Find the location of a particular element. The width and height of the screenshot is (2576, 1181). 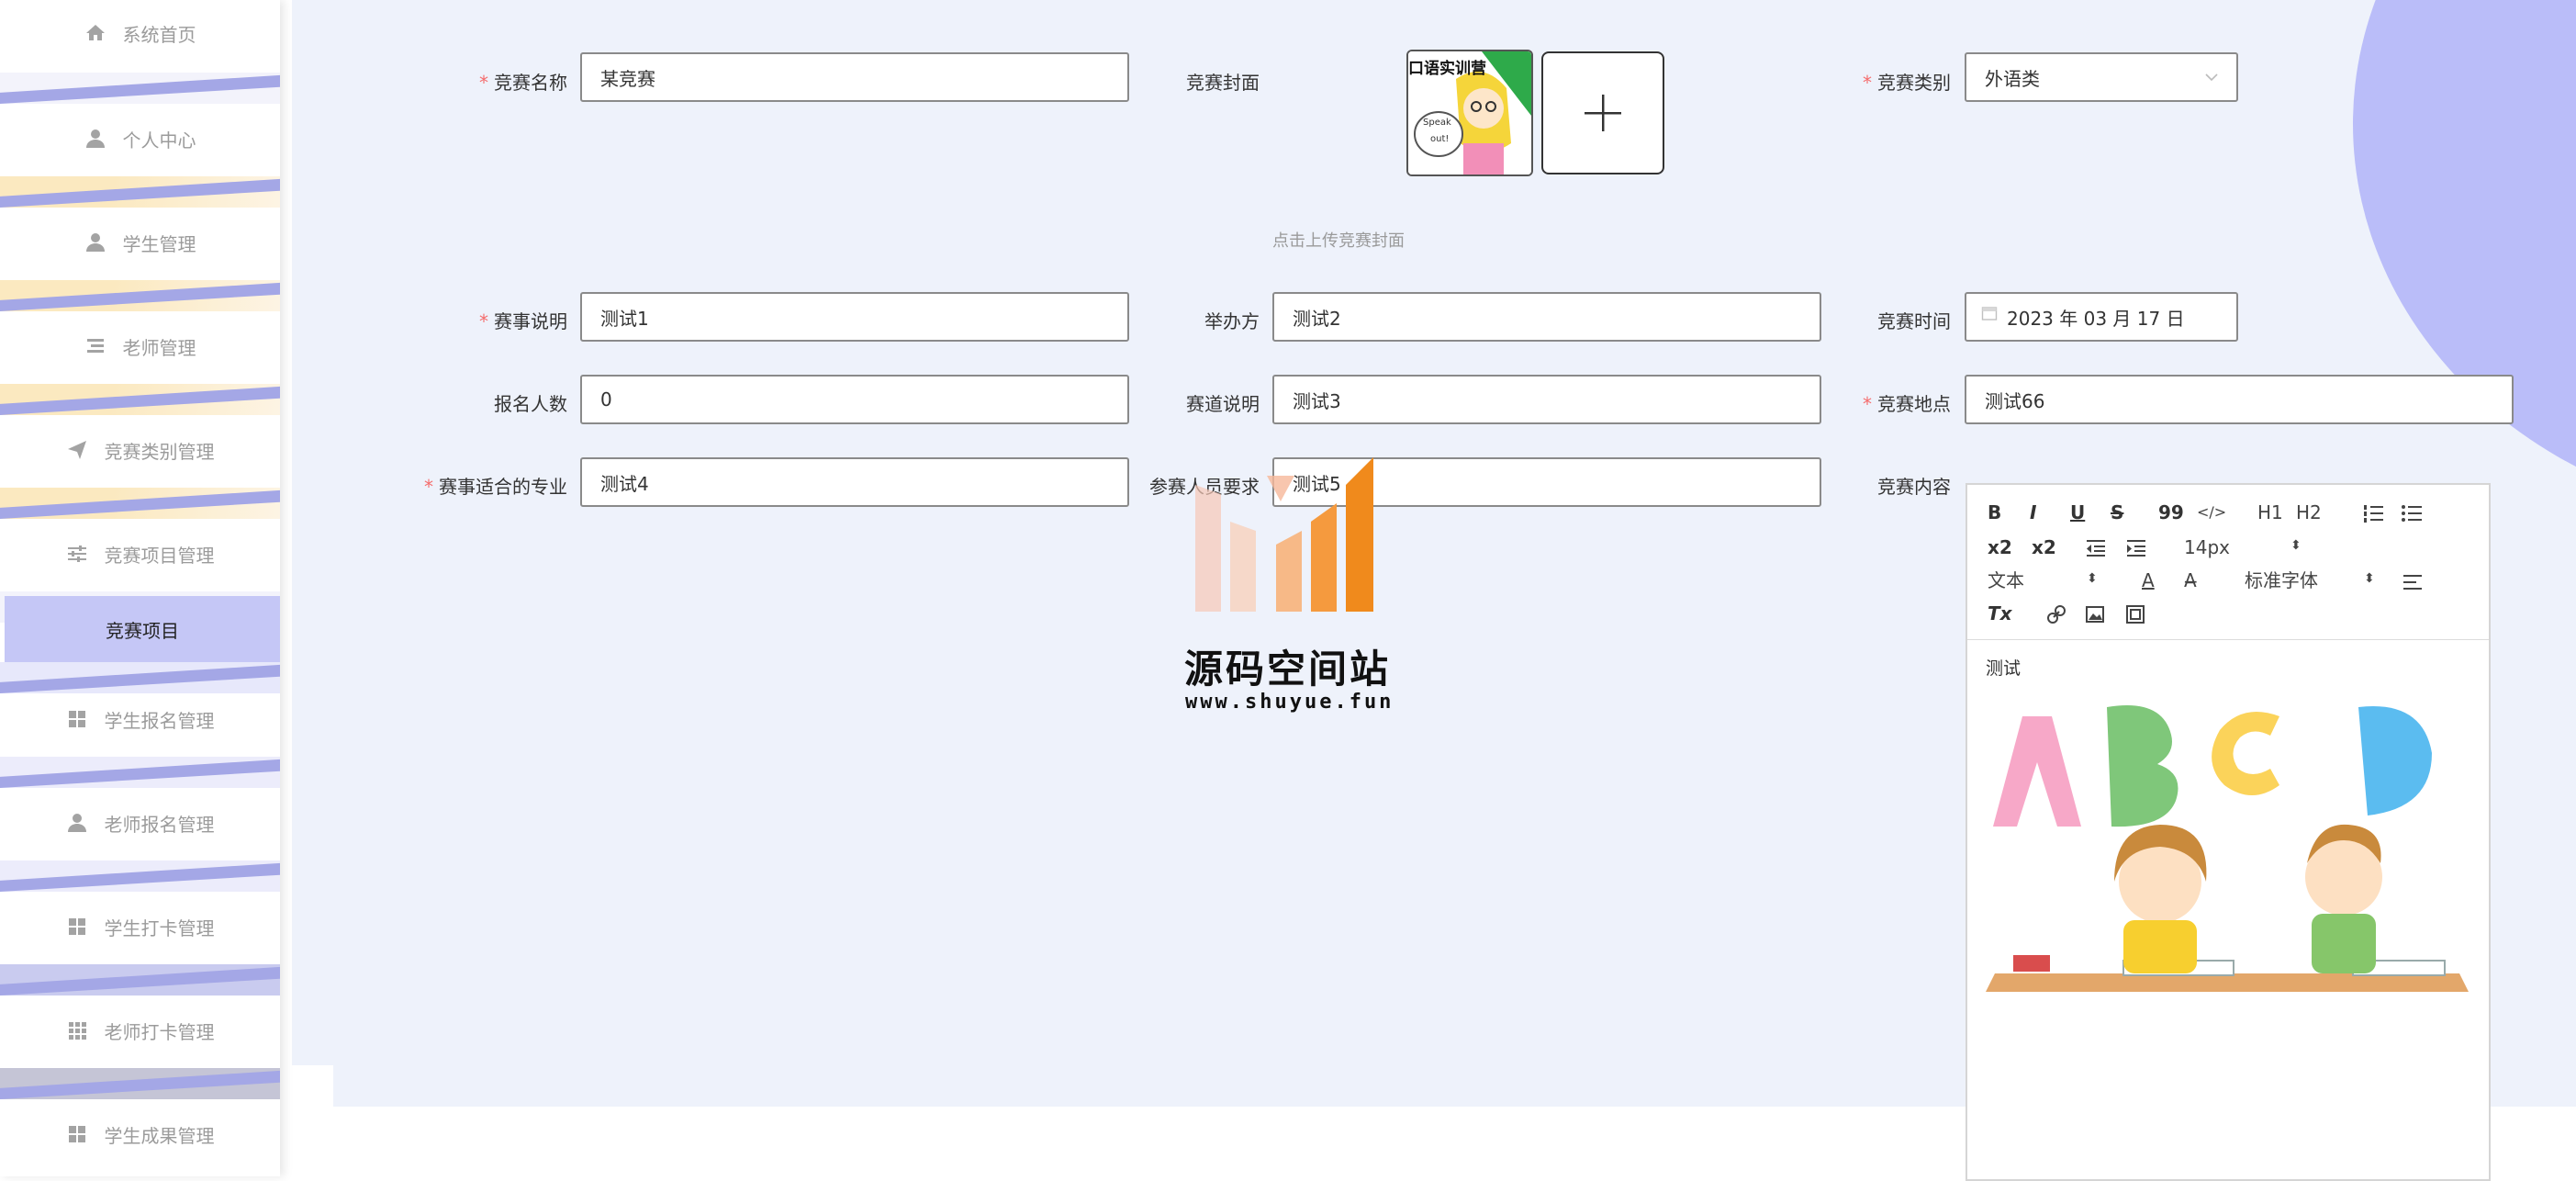

sidebar-item-label: 学生报名管理 is located at coordinates (159, 720).